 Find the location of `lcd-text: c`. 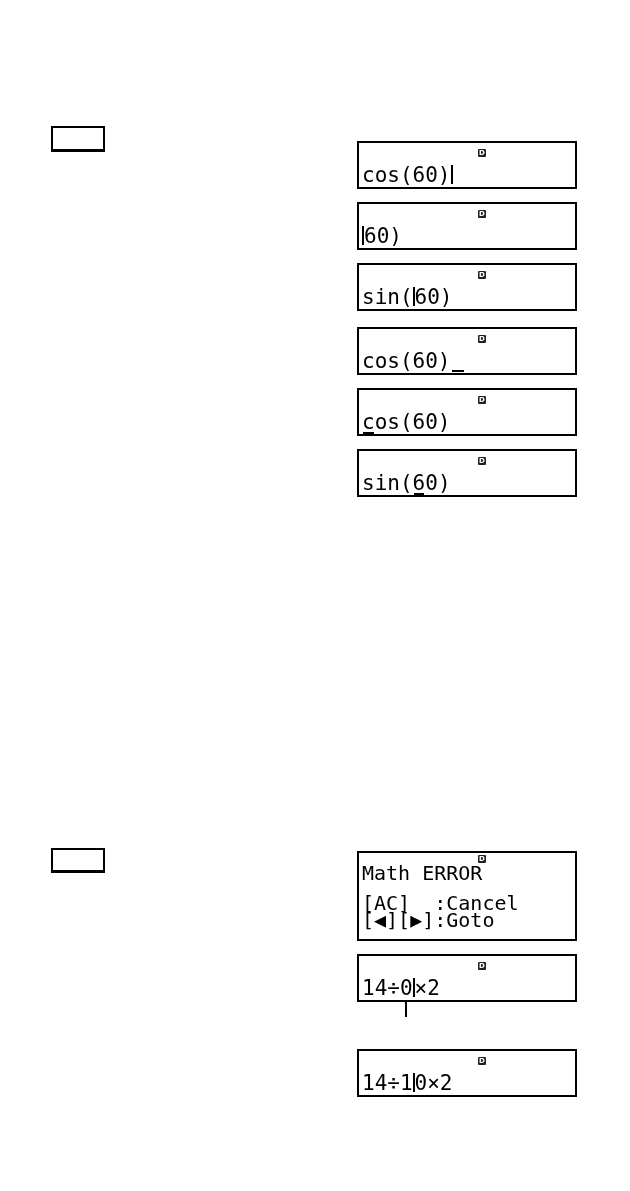

lcd-text: c is located at coordinates (368, 422).